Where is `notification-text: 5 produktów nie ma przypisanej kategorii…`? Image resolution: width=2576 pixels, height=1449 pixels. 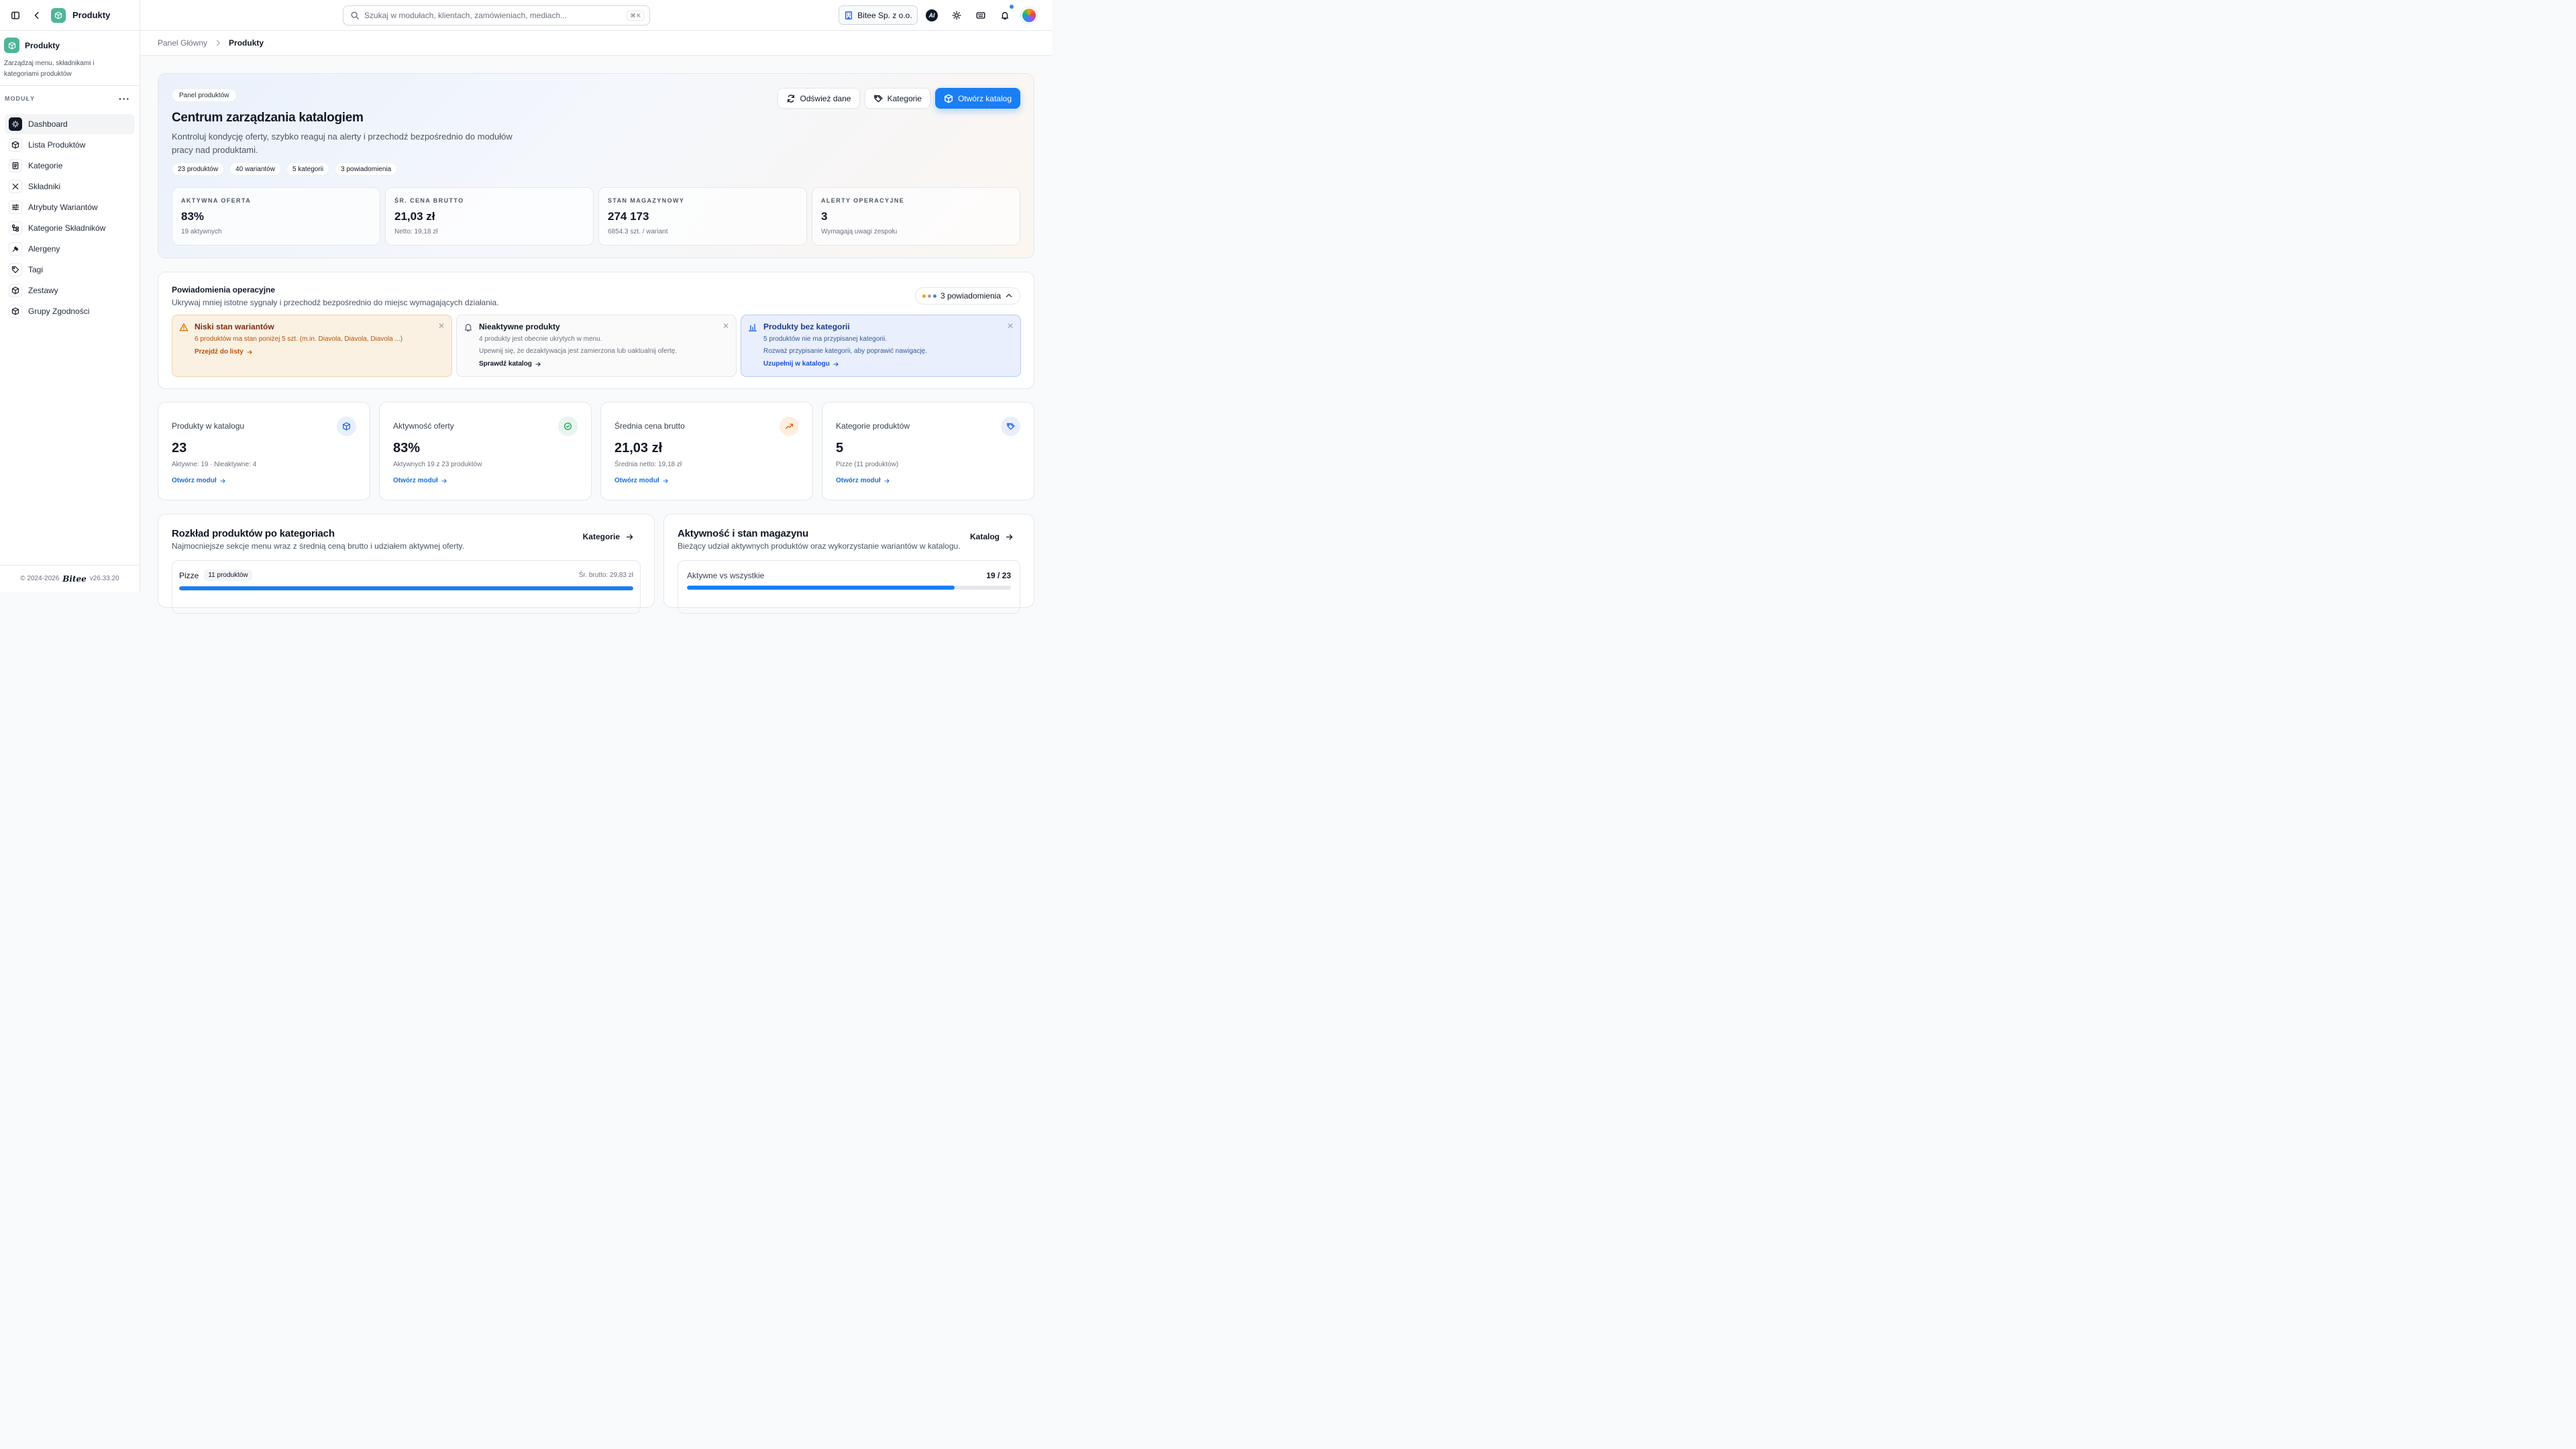
notification-text: 5 produktów nie ma przypisanej kategorii… is located at coordinates (825, 339).